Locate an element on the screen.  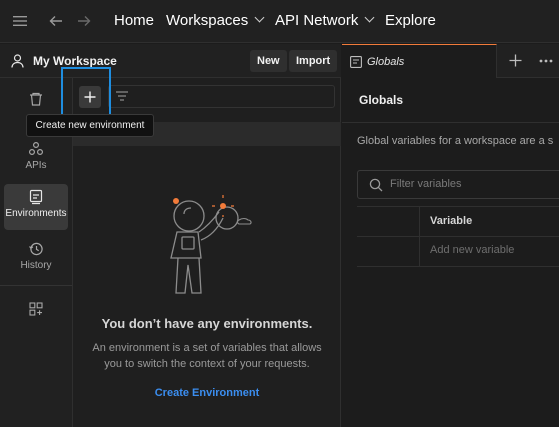
new-tab-icon is located at coordinates (515, 60).